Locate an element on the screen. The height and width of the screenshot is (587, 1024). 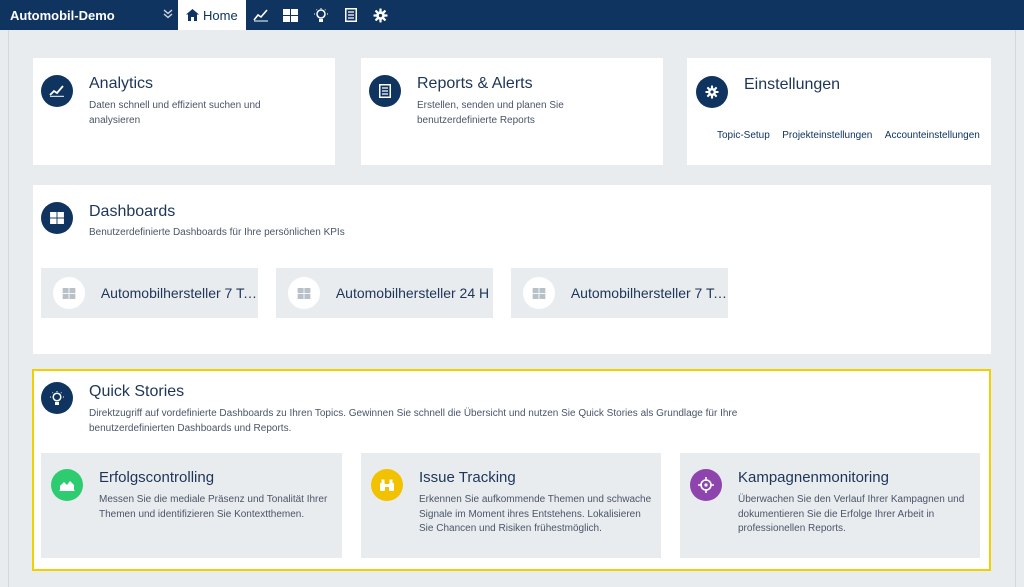
binoculars-icon is located at coordinates (387, 485).